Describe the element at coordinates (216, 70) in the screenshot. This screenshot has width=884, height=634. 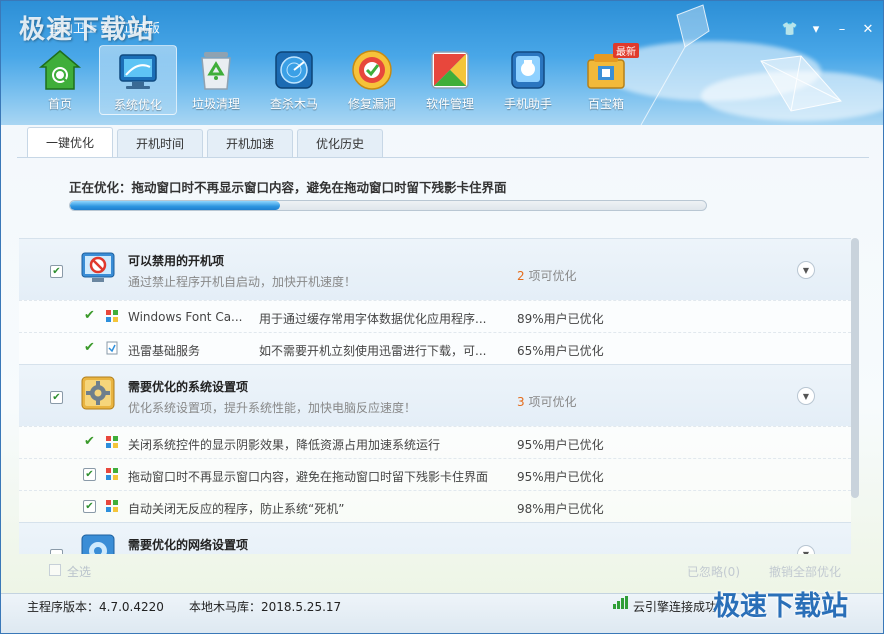
I see `recycle-bin-icon` at that location.